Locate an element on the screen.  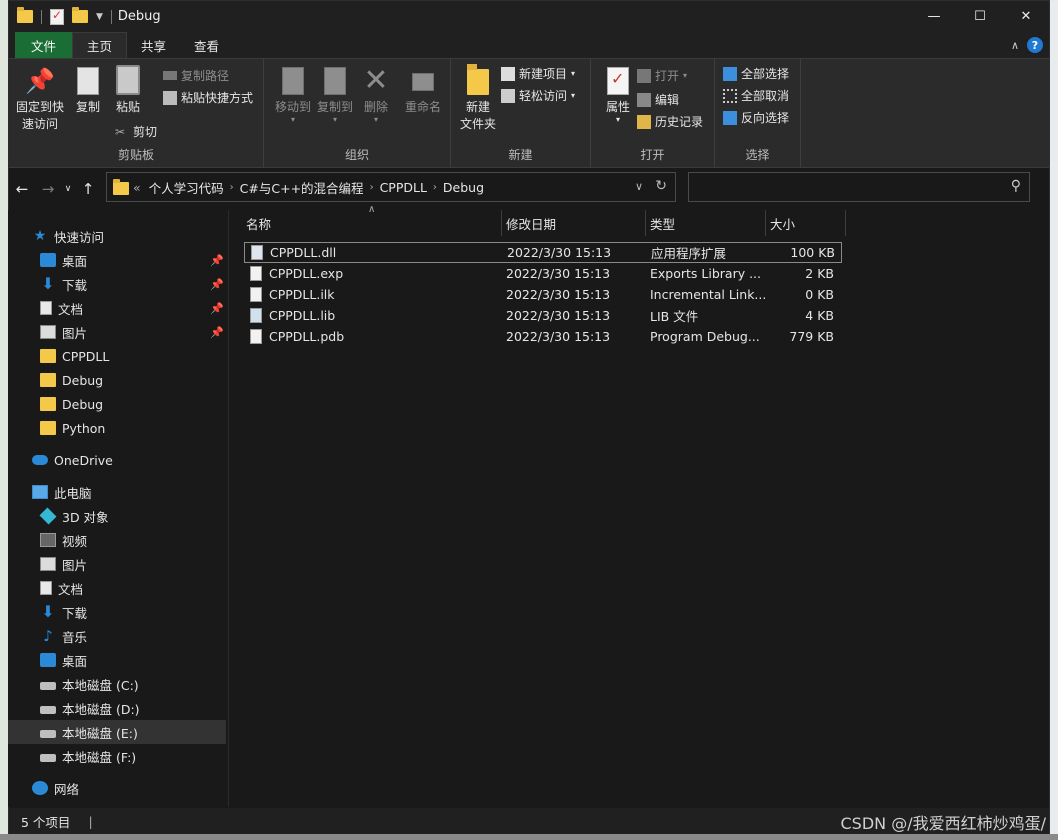
open-button: 打开 ▾ is located at coordinates (662, 75).